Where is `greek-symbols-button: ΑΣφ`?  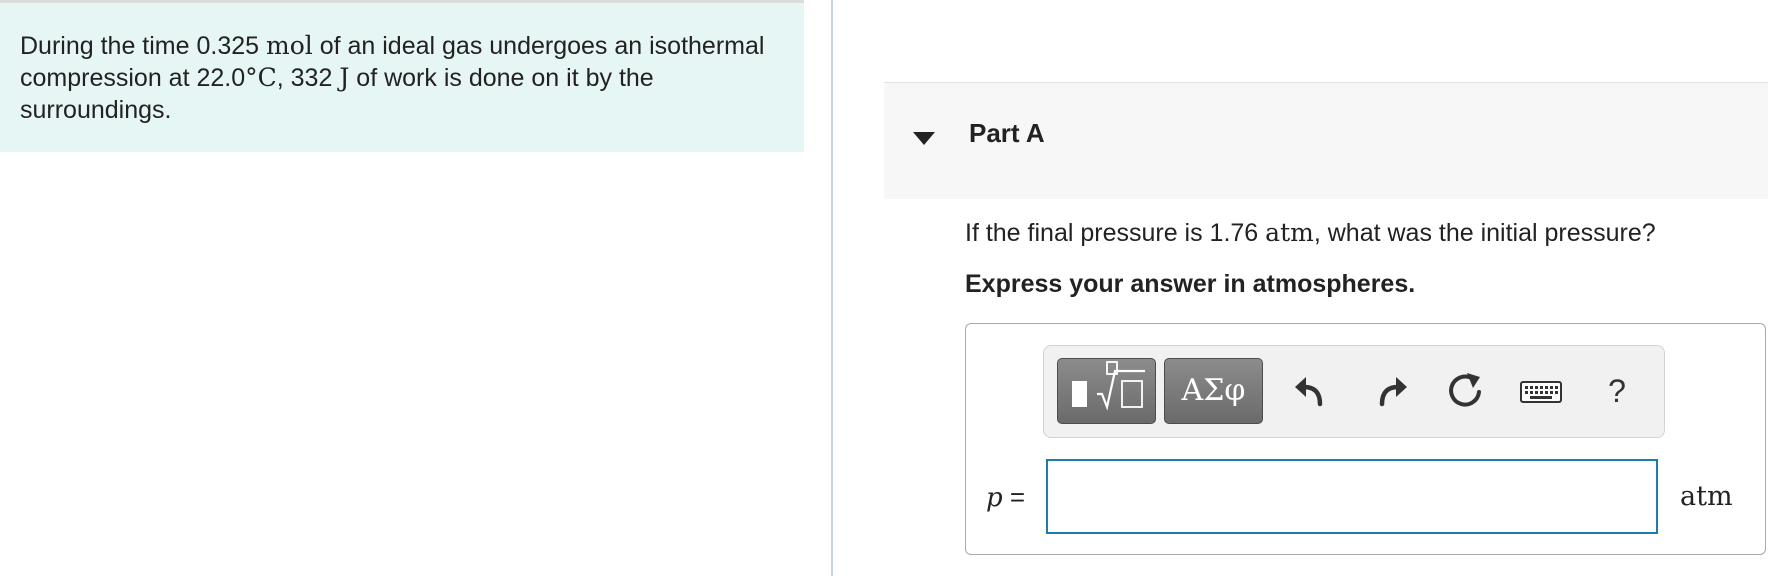 greek-symbols-button: ΑΣφ is located at coordinates (1213, 391).